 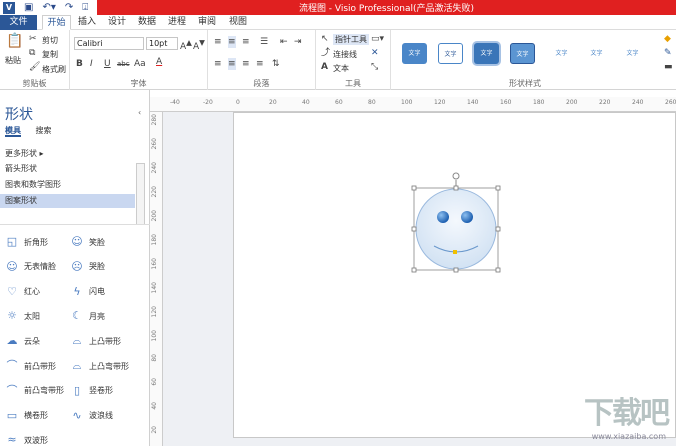 I want to click on tab-stencils: 模具, so click(x=13, y=131).